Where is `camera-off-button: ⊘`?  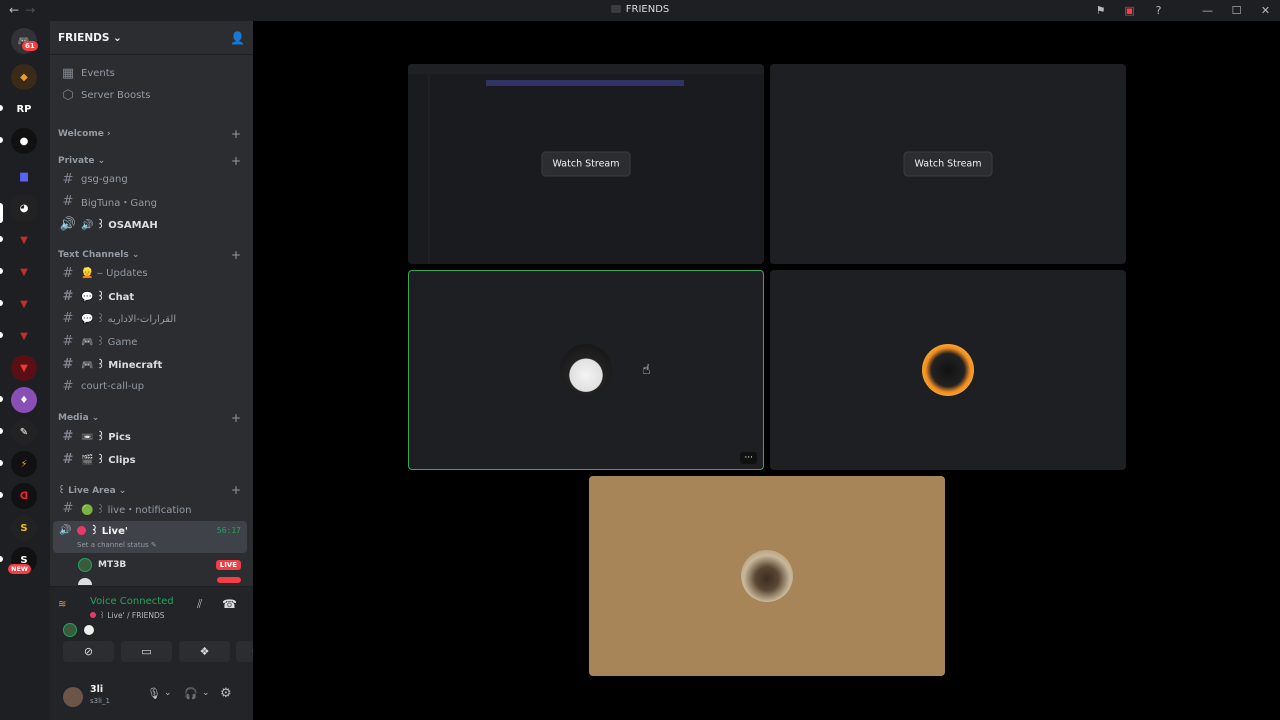 camera-off-button: ⊘ is located at coordinates (88, 651).